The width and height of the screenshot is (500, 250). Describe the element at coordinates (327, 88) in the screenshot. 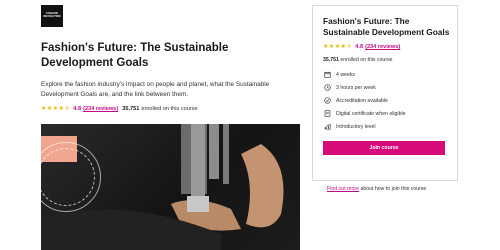

I see `clock-icon` at that location.